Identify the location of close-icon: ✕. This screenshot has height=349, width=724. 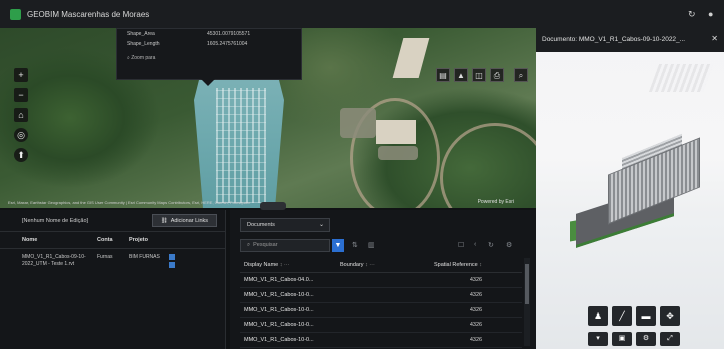
(714, 38).